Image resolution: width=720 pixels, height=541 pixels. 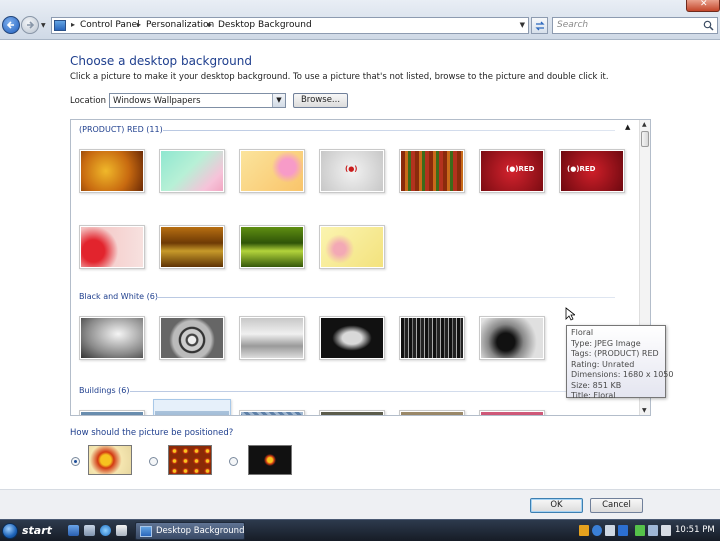 What do you see at coordinates (597, 530) in the screenshot?
I see `bluetooth-icon` at bounding box center [597, 530].